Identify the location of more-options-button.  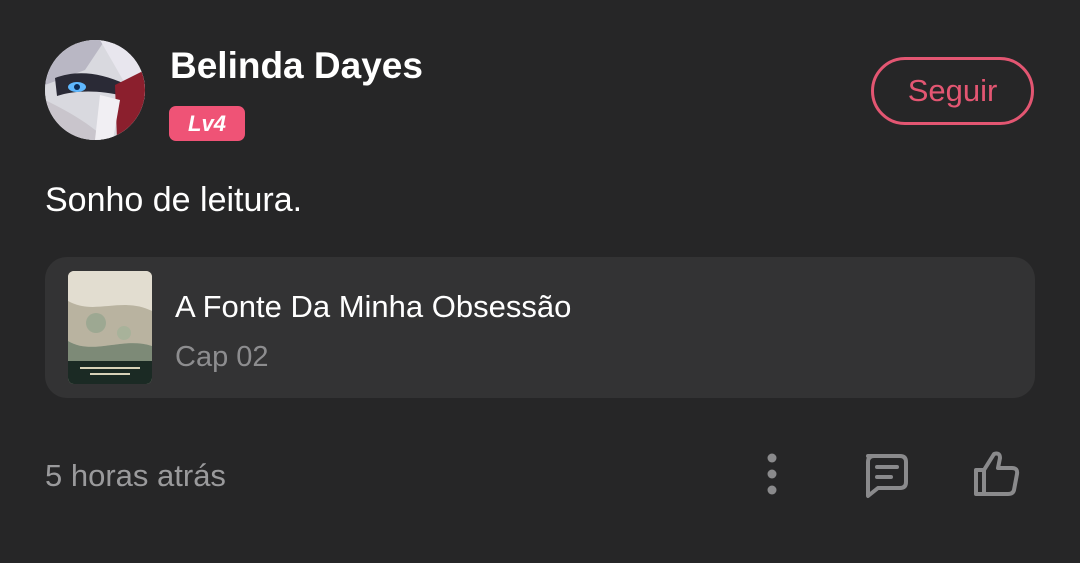
(772, 474).